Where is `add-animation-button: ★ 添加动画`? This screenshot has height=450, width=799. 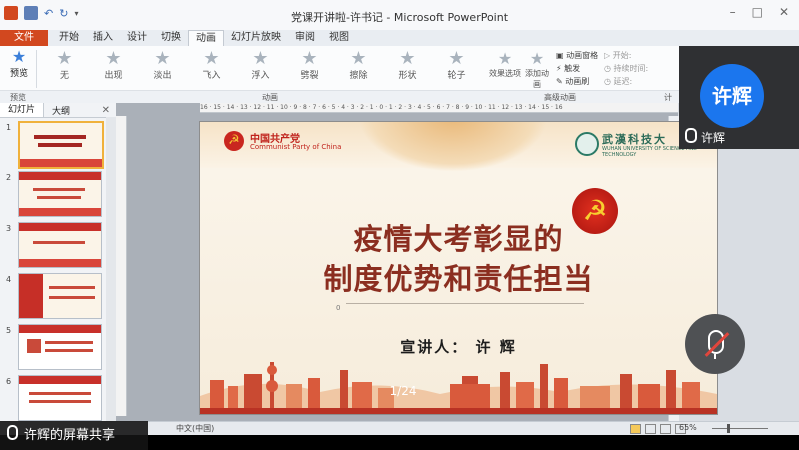
add-animation-button: ★ 添加动画 is located at coordinates (537, 70).